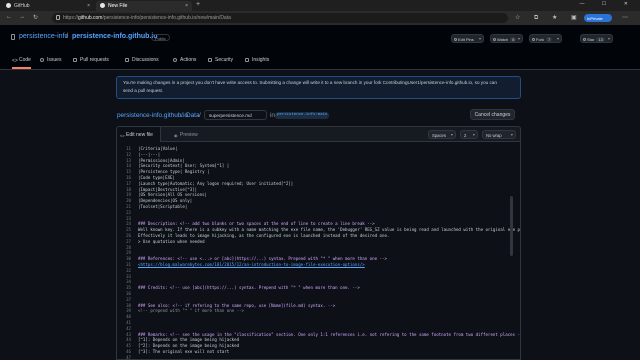 The image size is (640, 360). What do you see at coordinates (247, 60) in the screenshot?
I see `graph-icon` at bounding box center [247, 60].